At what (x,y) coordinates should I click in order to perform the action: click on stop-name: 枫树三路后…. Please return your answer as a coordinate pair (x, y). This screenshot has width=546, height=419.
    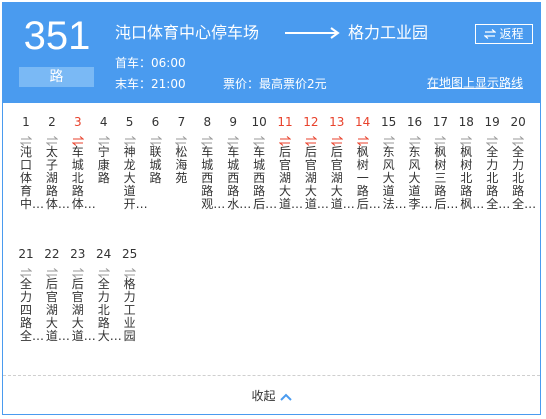
    Looking at the image, I should click on (446, 178).